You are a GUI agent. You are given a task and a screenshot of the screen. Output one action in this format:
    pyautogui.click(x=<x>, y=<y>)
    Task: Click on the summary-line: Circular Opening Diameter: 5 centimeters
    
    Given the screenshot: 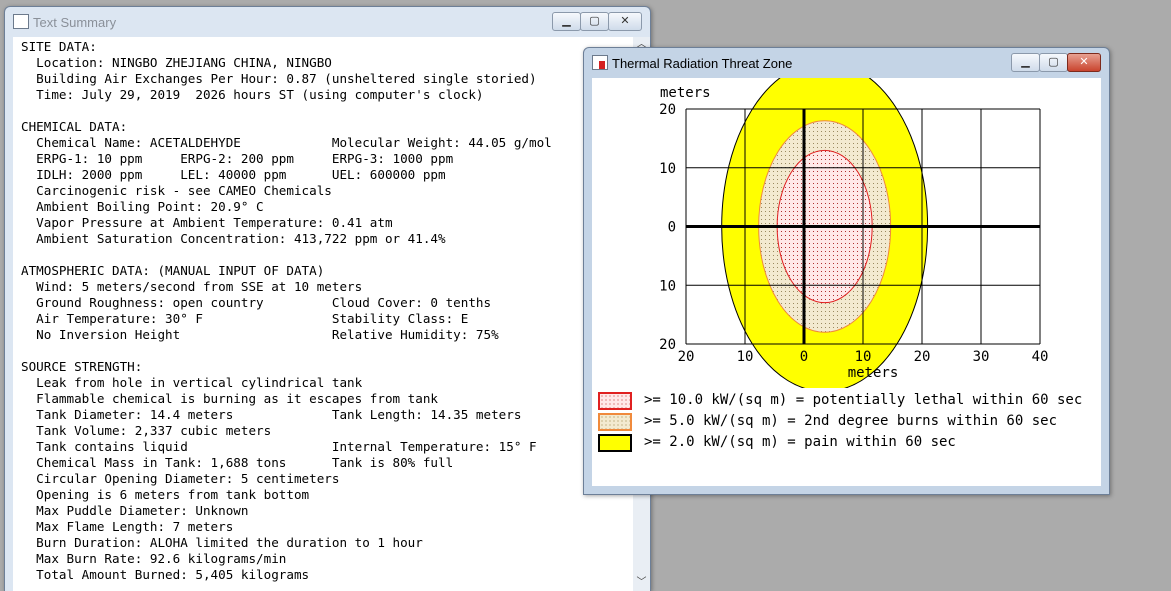 What is the action you would take?
    pyautogui.click(x=188, y=478)
    